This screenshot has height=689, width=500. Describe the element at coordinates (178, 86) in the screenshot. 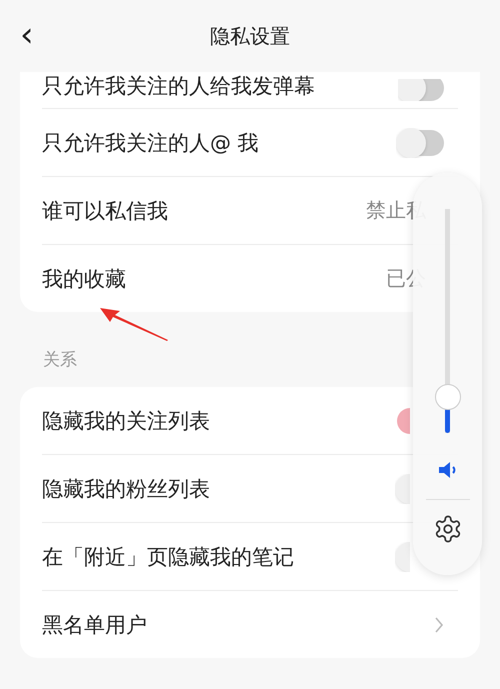

I see `setting-label: 只允许我关注的人给我发弹幕` at that location.